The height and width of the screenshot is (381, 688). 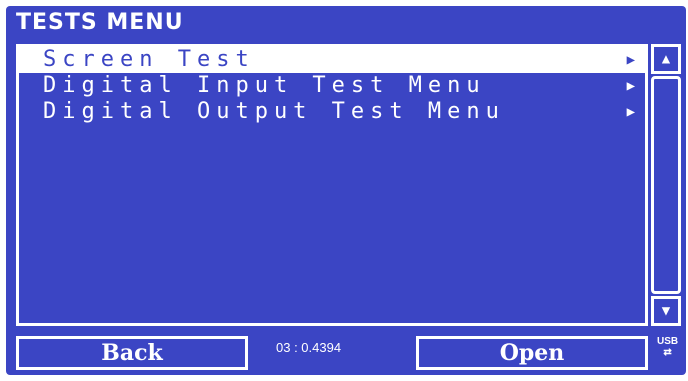 What do you see at coordinates (100, 22) in the screenshot?
I see `page-title: TESTS MENU` at bounding box center [100, 22].